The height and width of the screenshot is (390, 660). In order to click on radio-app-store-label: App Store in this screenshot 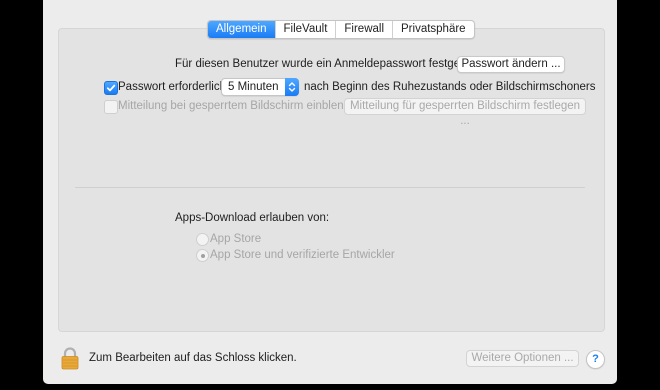, I will do `click(236, 239)`.